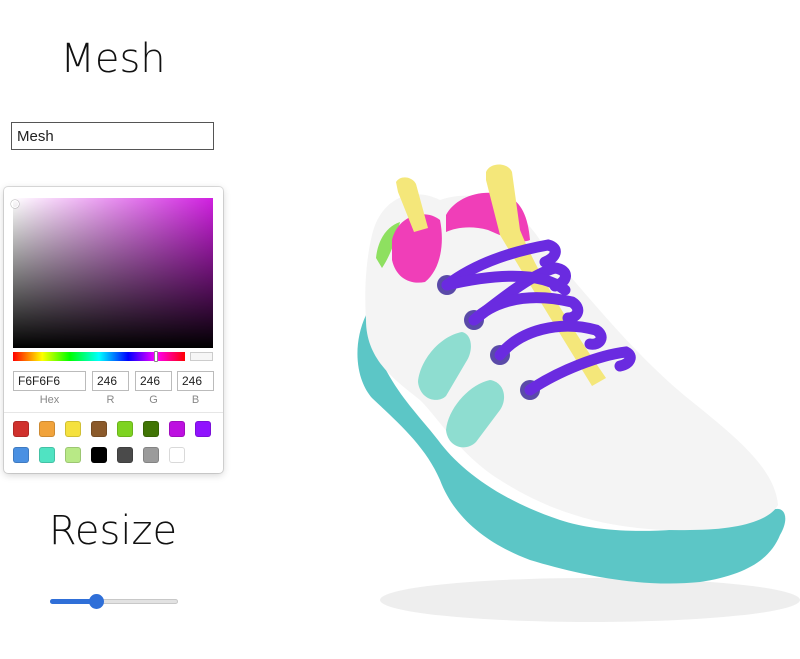 This screenshot has height=659, width=800. Describe the element at coordinates (112, 273) in the screenshot. I see `saturation-value-area` at that location.